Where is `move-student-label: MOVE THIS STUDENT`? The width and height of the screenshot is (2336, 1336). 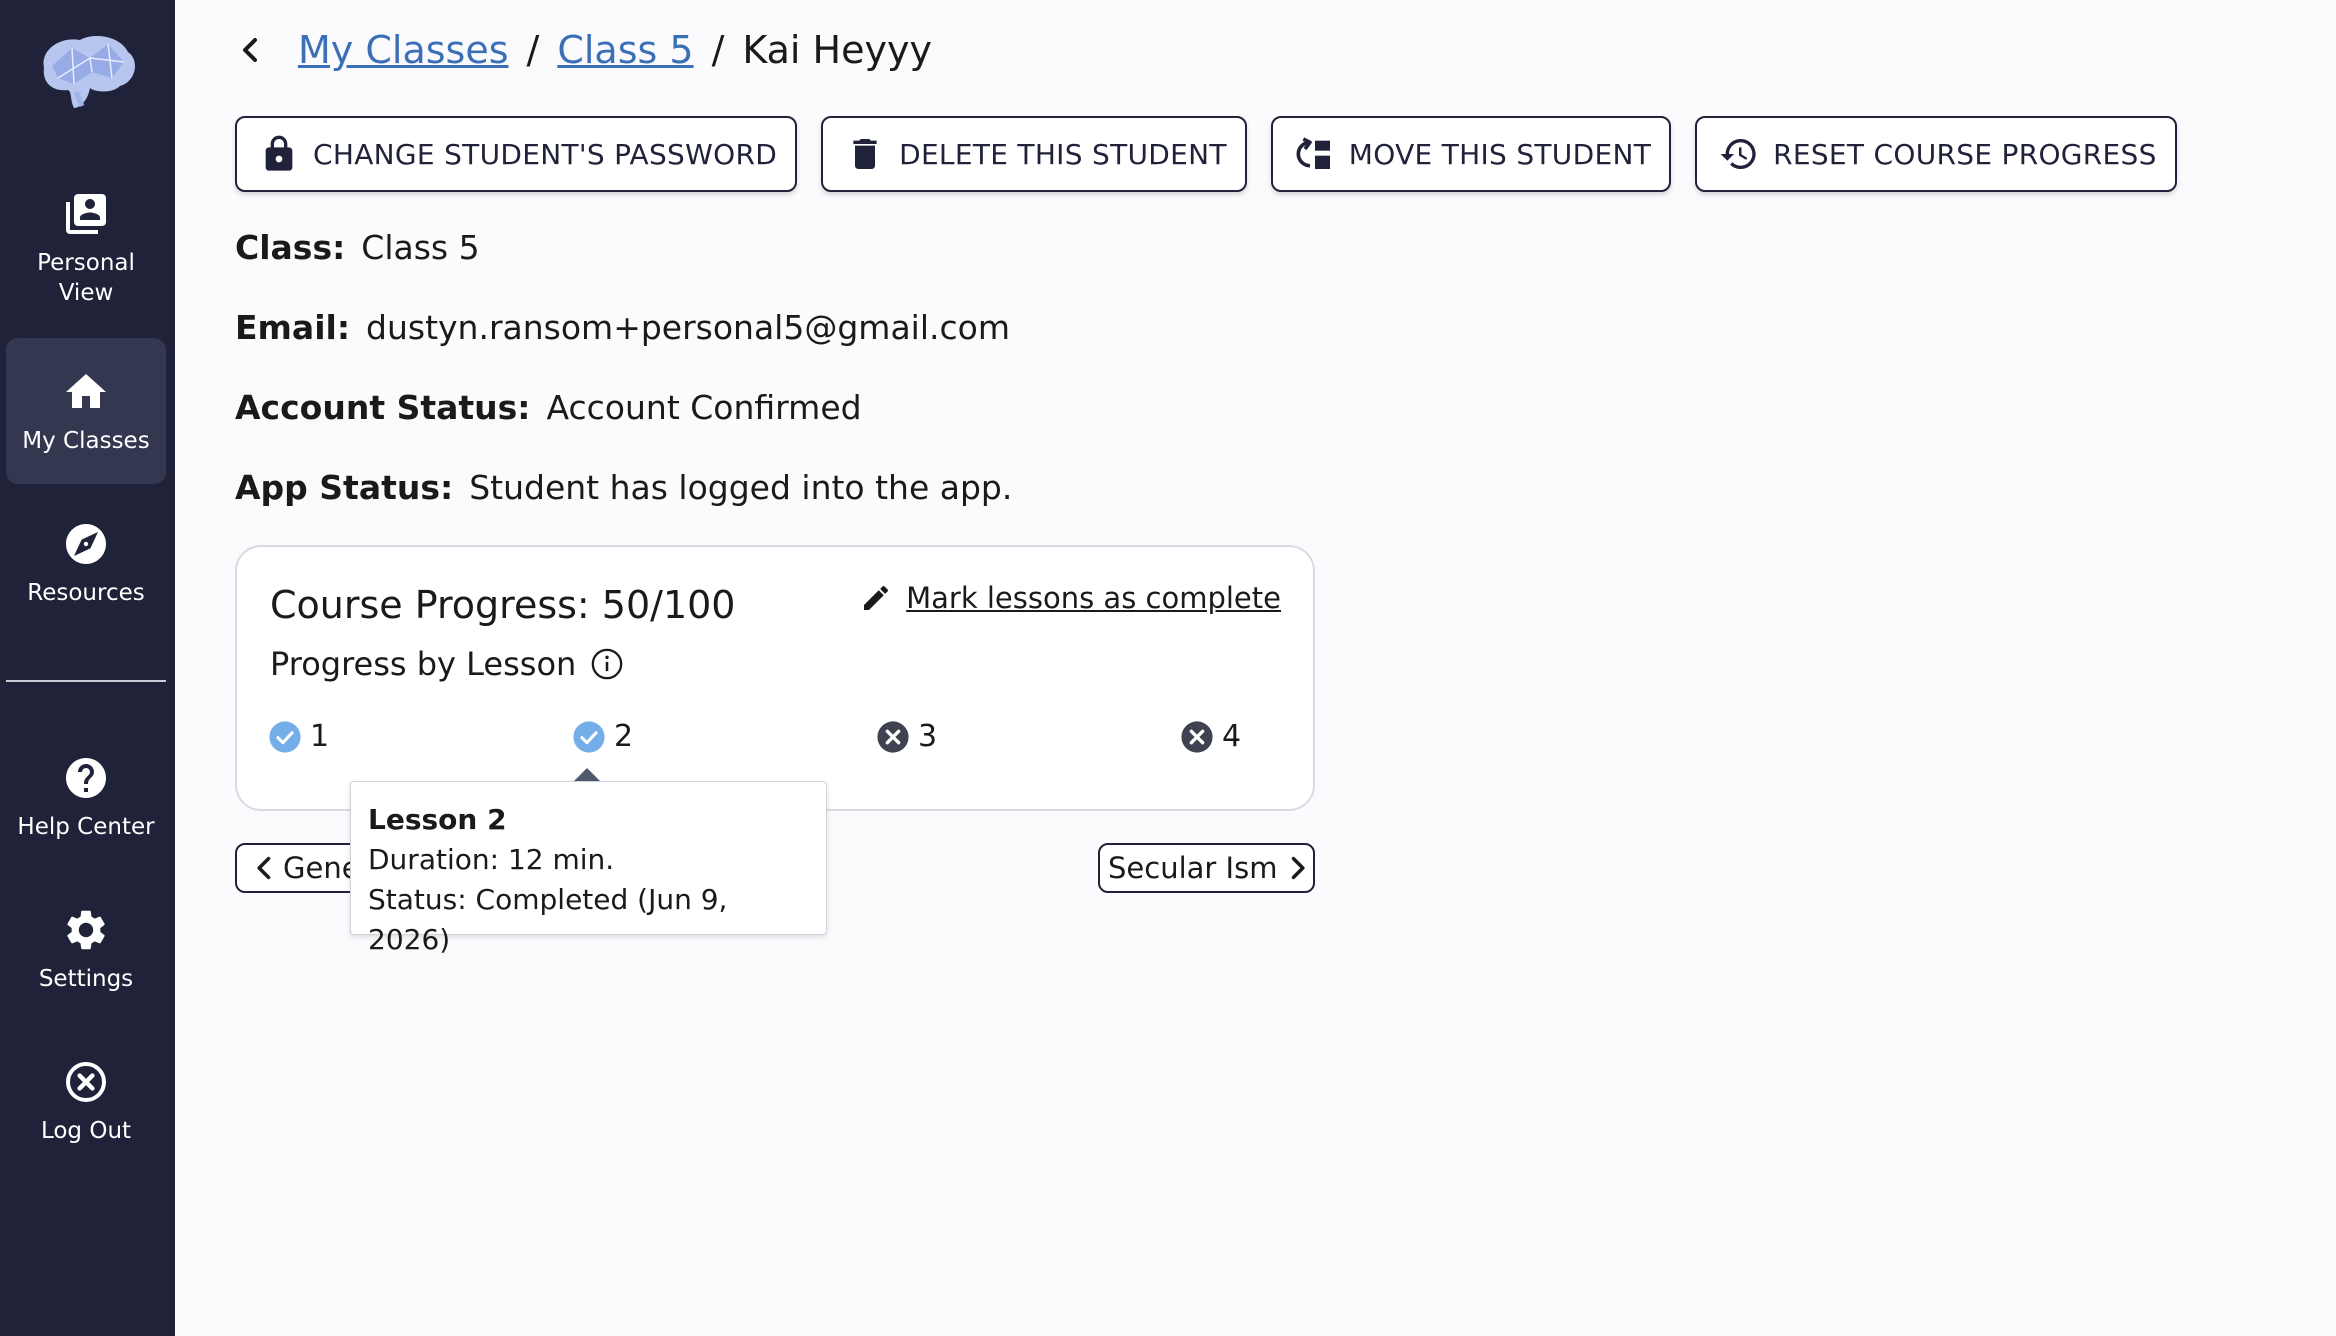 move-student-label: MOVE THIS STUDENT is located at coordinates (1500, 154).